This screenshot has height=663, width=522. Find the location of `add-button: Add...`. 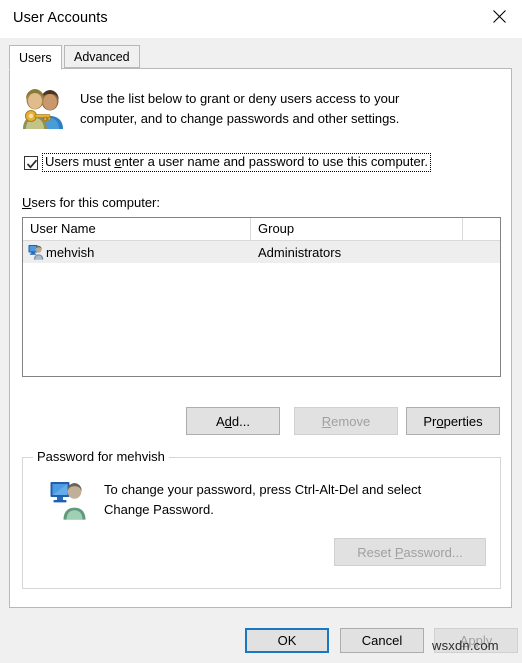

add-button: Add... is located at coordinates (233, 421).